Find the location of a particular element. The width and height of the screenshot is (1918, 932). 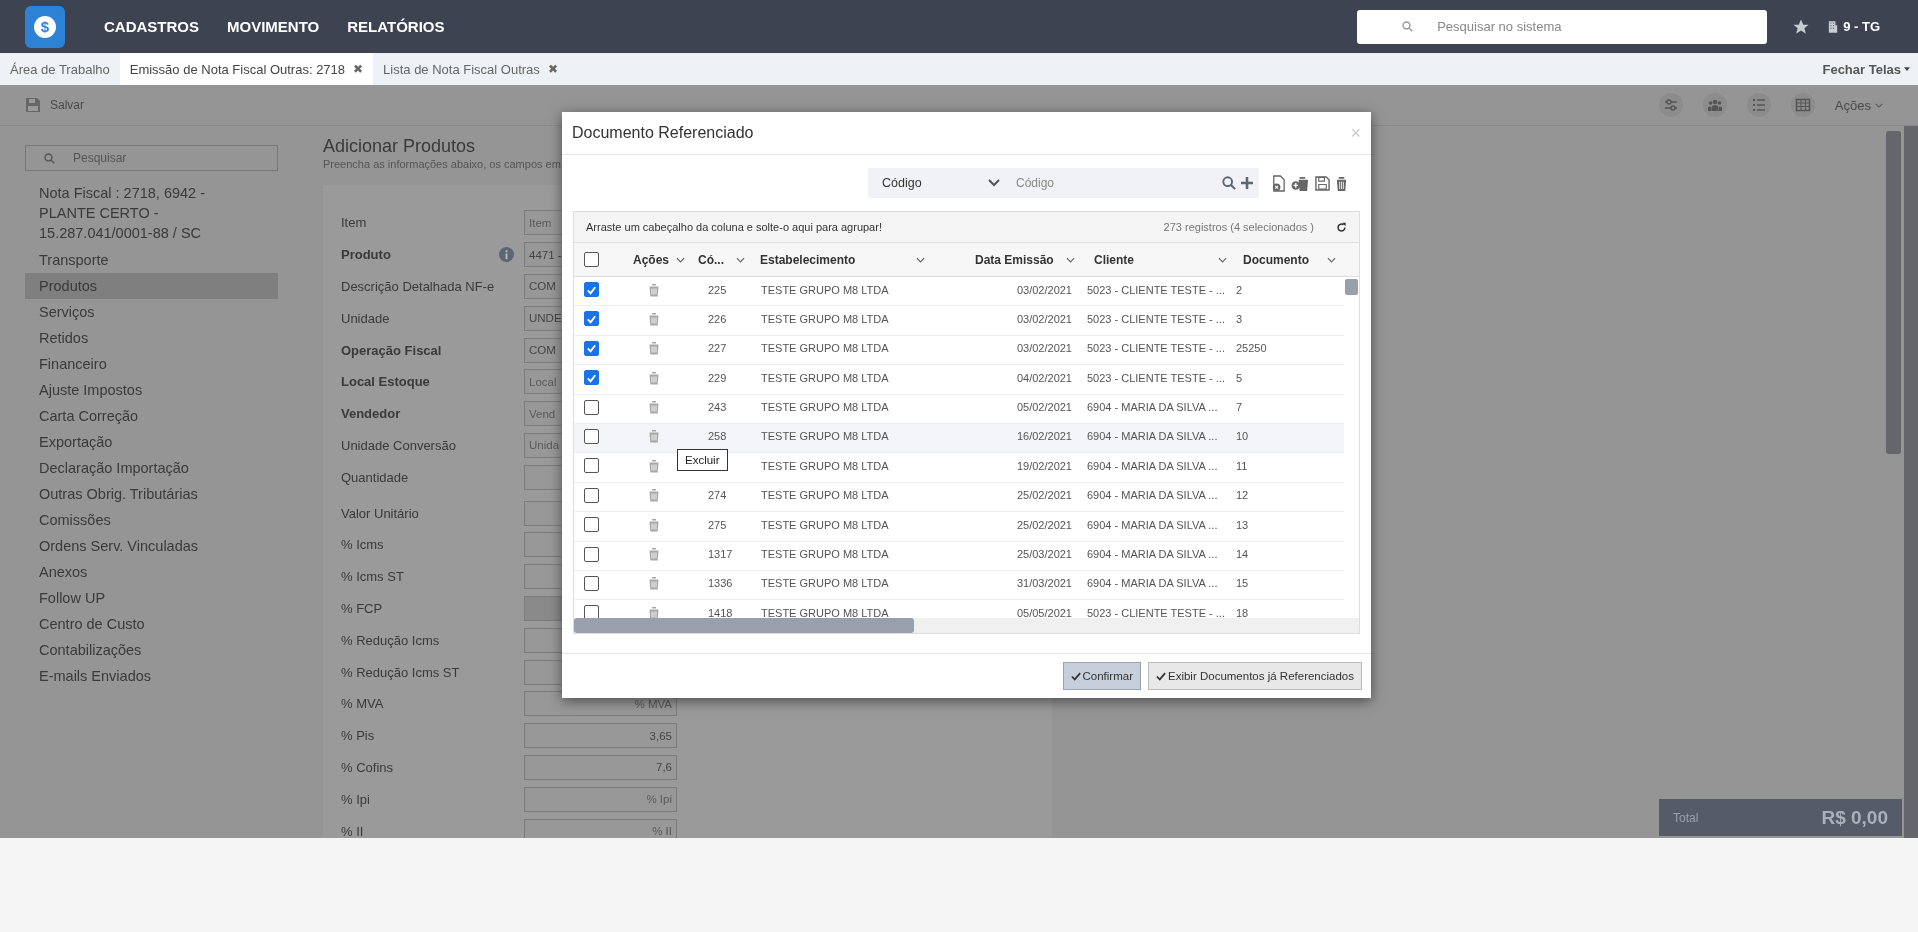

search-field: Pesquisar no sistema is located at coordinates (1562, 26).